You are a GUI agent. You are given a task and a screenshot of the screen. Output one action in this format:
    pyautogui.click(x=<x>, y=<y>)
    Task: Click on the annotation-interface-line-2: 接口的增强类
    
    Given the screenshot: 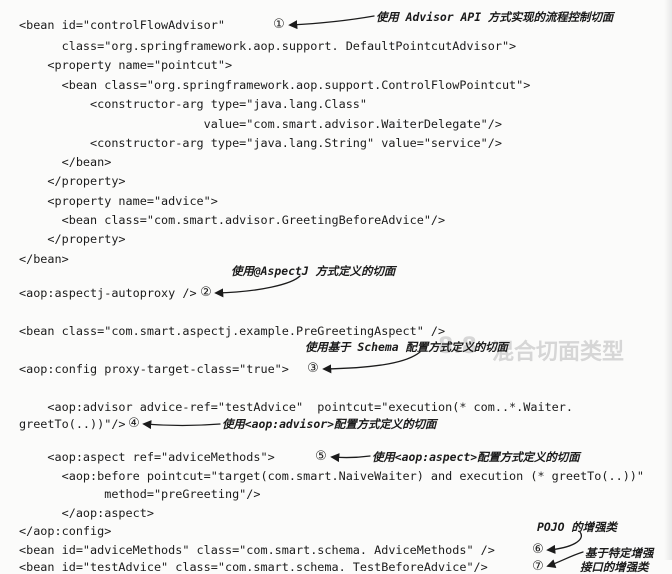 What is the action you would take?
    pyautogui.click(x=614, y=567)
    